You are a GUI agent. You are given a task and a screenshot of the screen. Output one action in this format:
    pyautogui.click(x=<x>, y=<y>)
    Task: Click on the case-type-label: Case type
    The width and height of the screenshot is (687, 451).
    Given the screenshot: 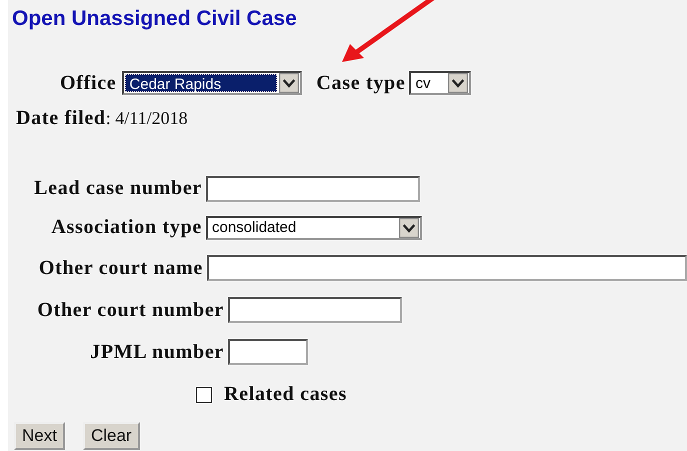 What is the action you would take?
    pyautogui.click(x=361, y=83)
    